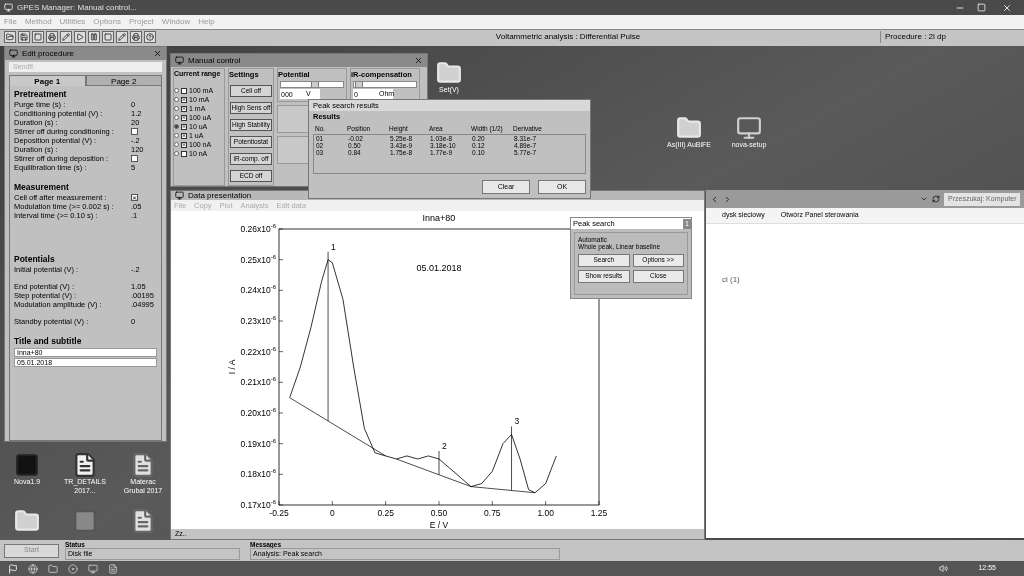  Describe the element at coordinates (439, 524) in the screenshot. I see `axis-label: E / V` at that location.